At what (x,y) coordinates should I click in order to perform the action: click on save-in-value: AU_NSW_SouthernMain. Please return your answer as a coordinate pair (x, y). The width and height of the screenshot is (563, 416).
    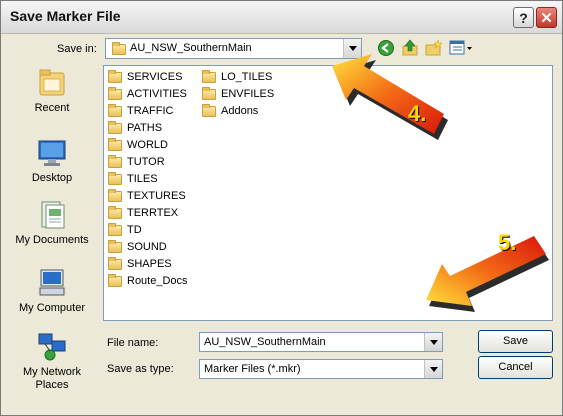
    Looking at the image, I should click on (191, 48).